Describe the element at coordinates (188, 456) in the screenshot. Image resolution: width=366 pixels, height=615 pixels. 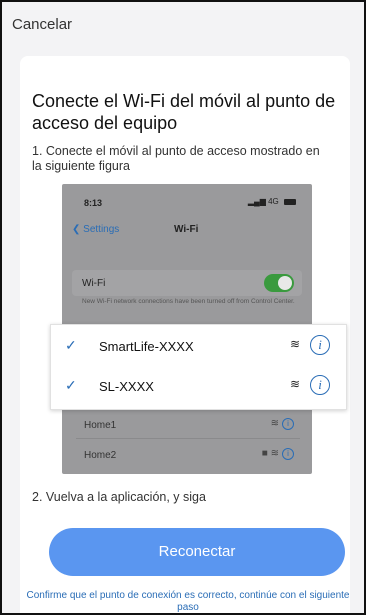
I see `network-row-home2: Home2 ■ ≋ i` at that location.